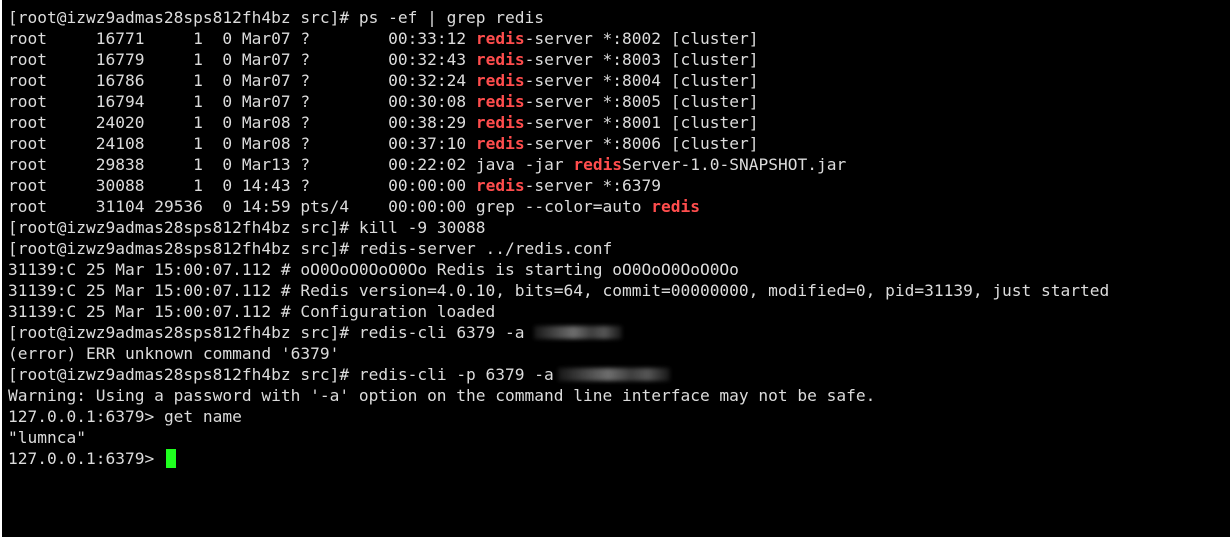 This screenshot has height=537, width=1230. What do you see at coordinates (202, 416) in the screenshot?
I see `command-text: get name` at bounding box center [202, 416].